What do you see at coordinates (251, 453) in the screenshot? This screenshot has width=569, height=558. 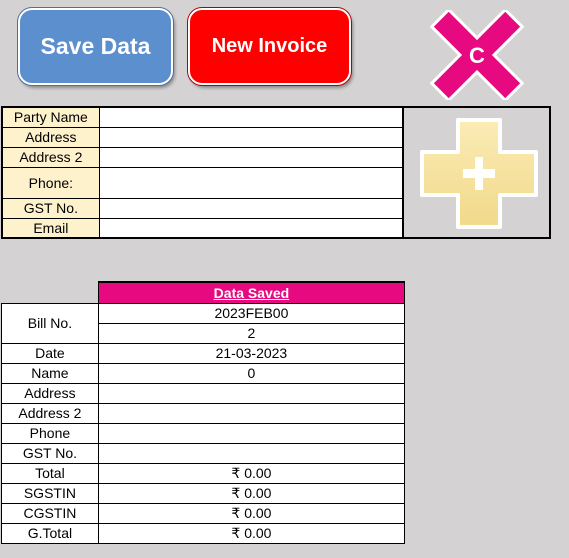 I see `bill-gst-value` at bounding box center [251, 453].